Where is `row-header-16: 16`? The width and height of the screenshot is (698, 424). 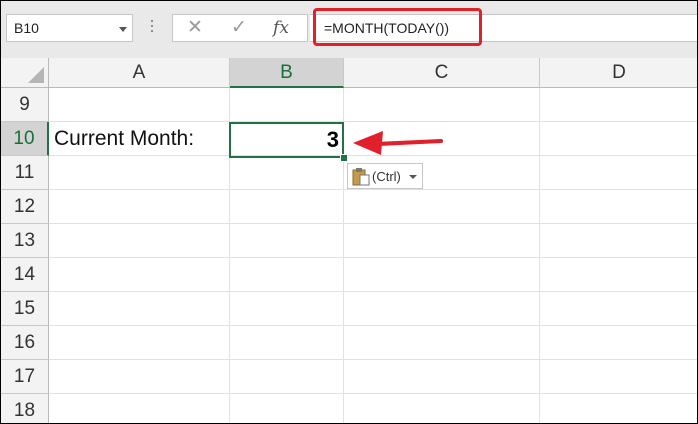 row-header-16: 16 is located at coordinates (25, 343).